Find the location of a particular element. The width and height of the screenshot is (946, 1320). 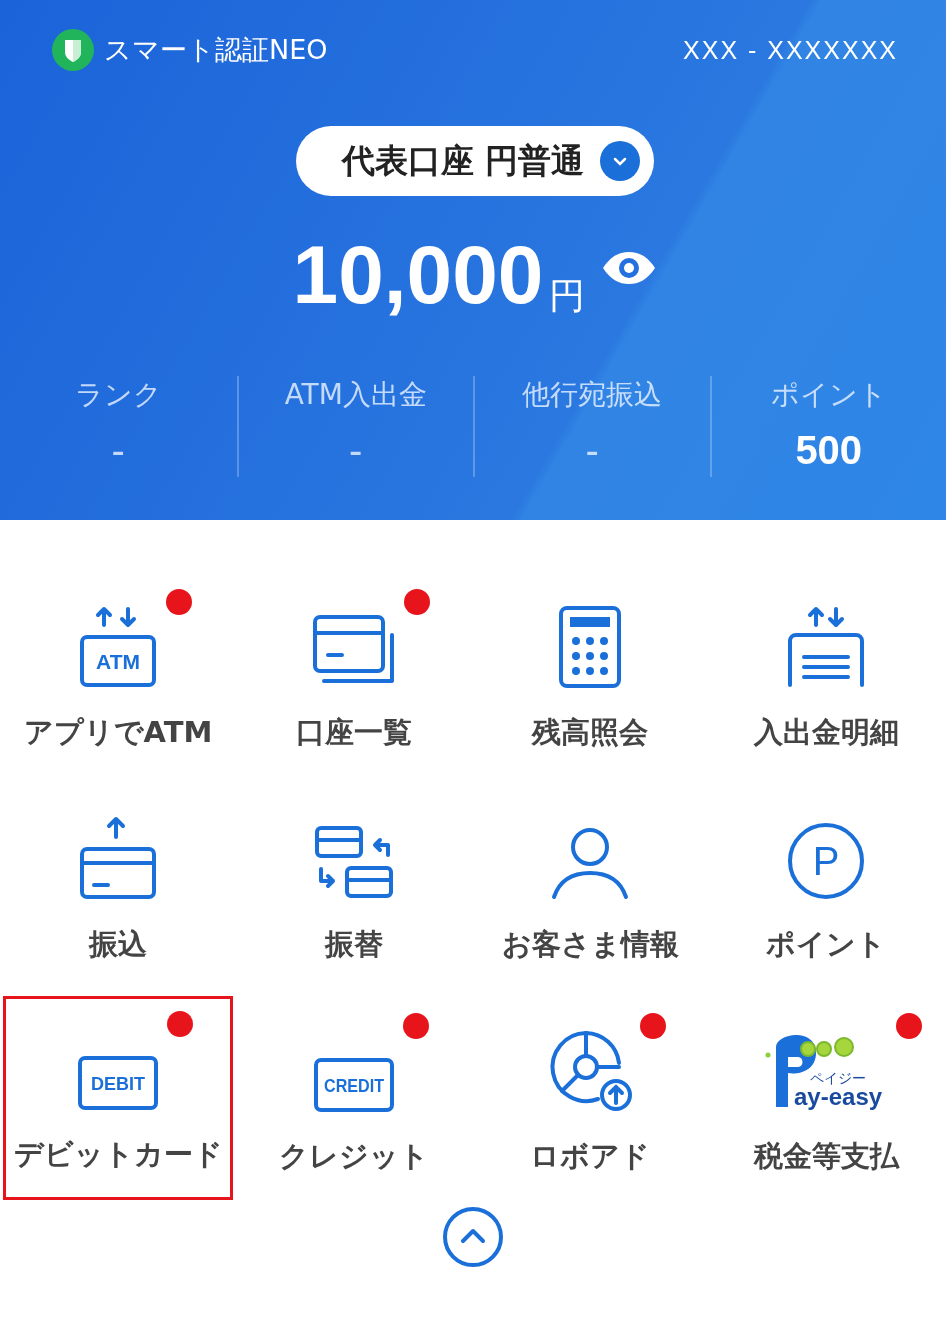

app-name: スマート認証NEO is located at coordinates (216, 50).